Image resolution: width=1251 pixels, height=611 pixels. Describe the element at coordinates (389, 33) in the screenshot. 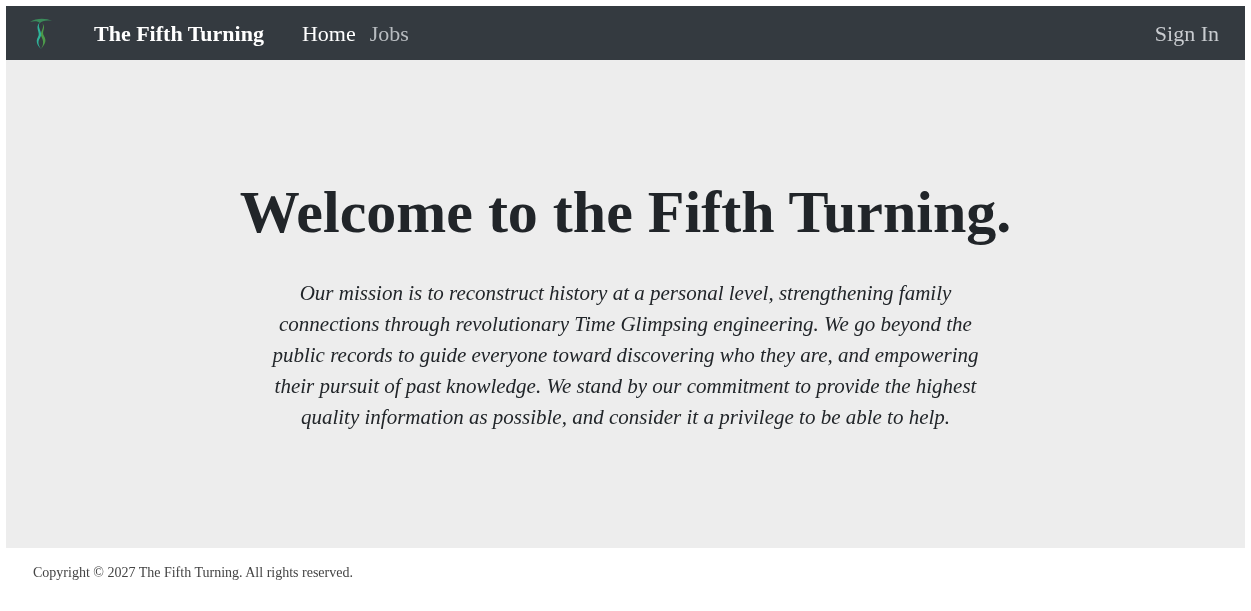

I see `nav-link: Jobs` at that location.